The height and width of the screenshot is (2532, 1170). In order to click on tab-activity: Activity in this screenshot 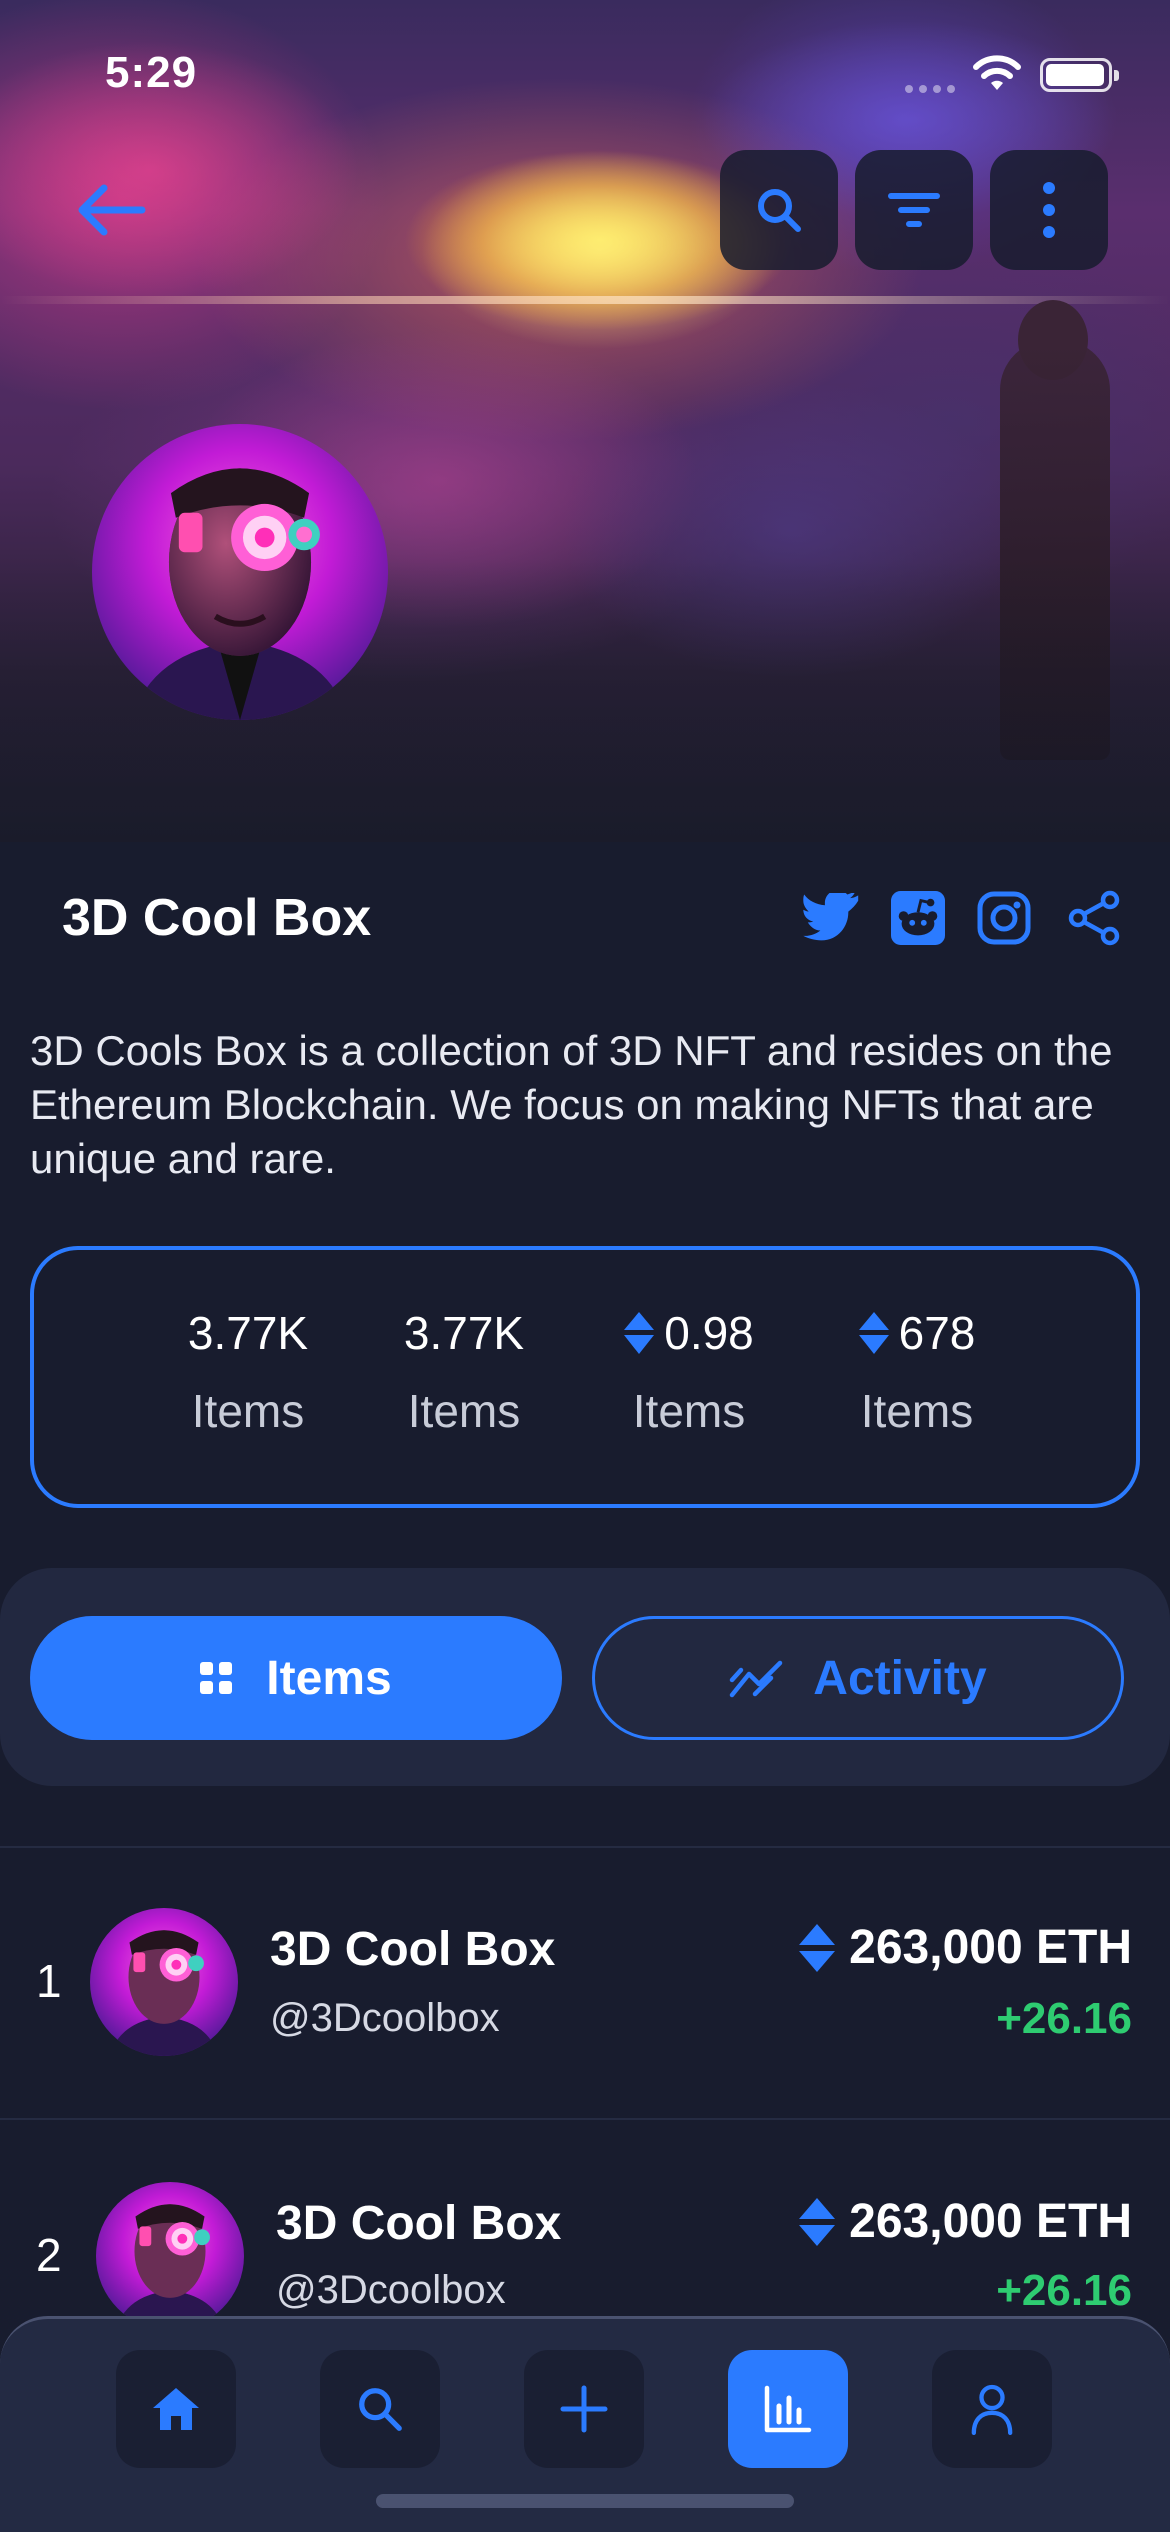, I will do `click(858, 1678)`.